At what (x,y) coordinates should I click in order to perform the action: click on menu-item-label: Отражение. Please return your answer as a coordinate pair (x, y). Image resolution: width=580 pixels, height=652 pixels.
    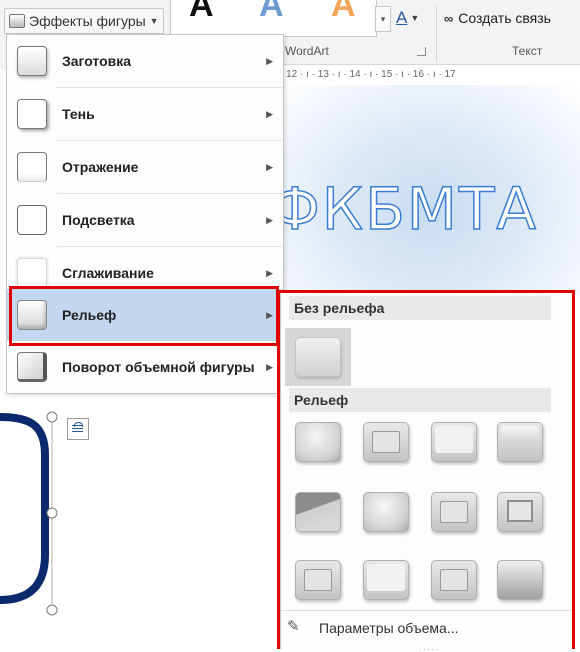
    Looking at the image, I should click on (100, 167).